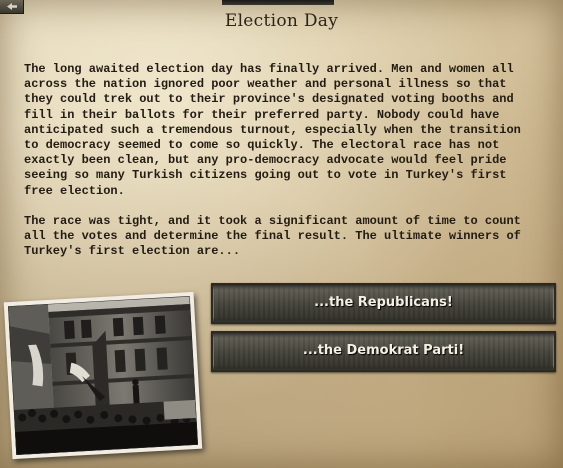 The height and width of the screenshot is (468, 563). I want to click on option-button-demokrat-parti: ...the Demokrat Parti!, so click(383, 351).